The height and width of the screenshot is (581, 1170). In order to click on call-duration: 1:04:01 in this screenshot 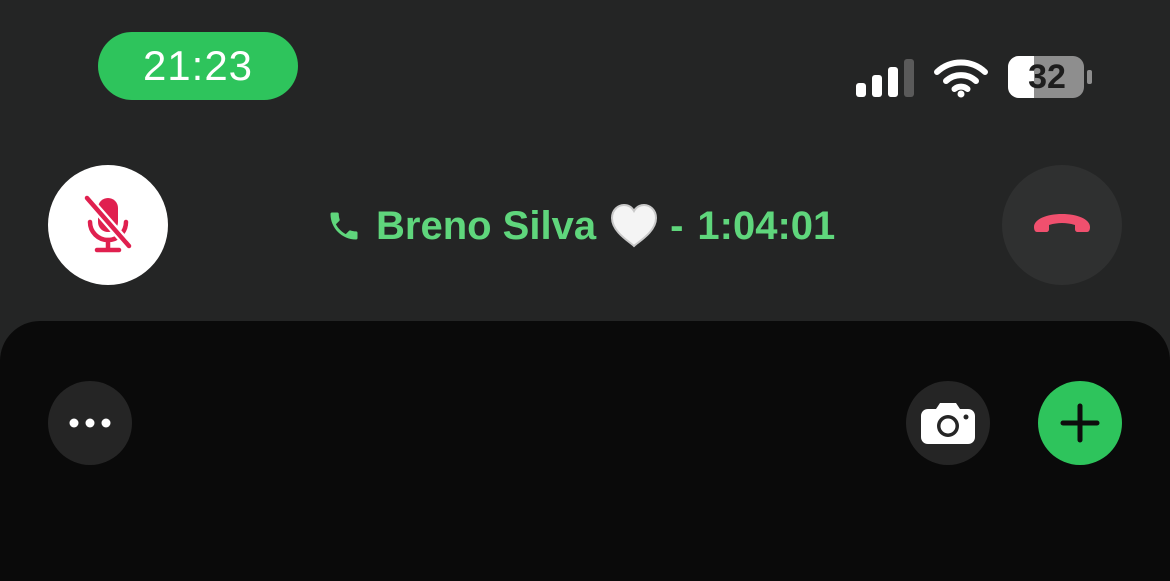, I will do `click(766, 225)`.